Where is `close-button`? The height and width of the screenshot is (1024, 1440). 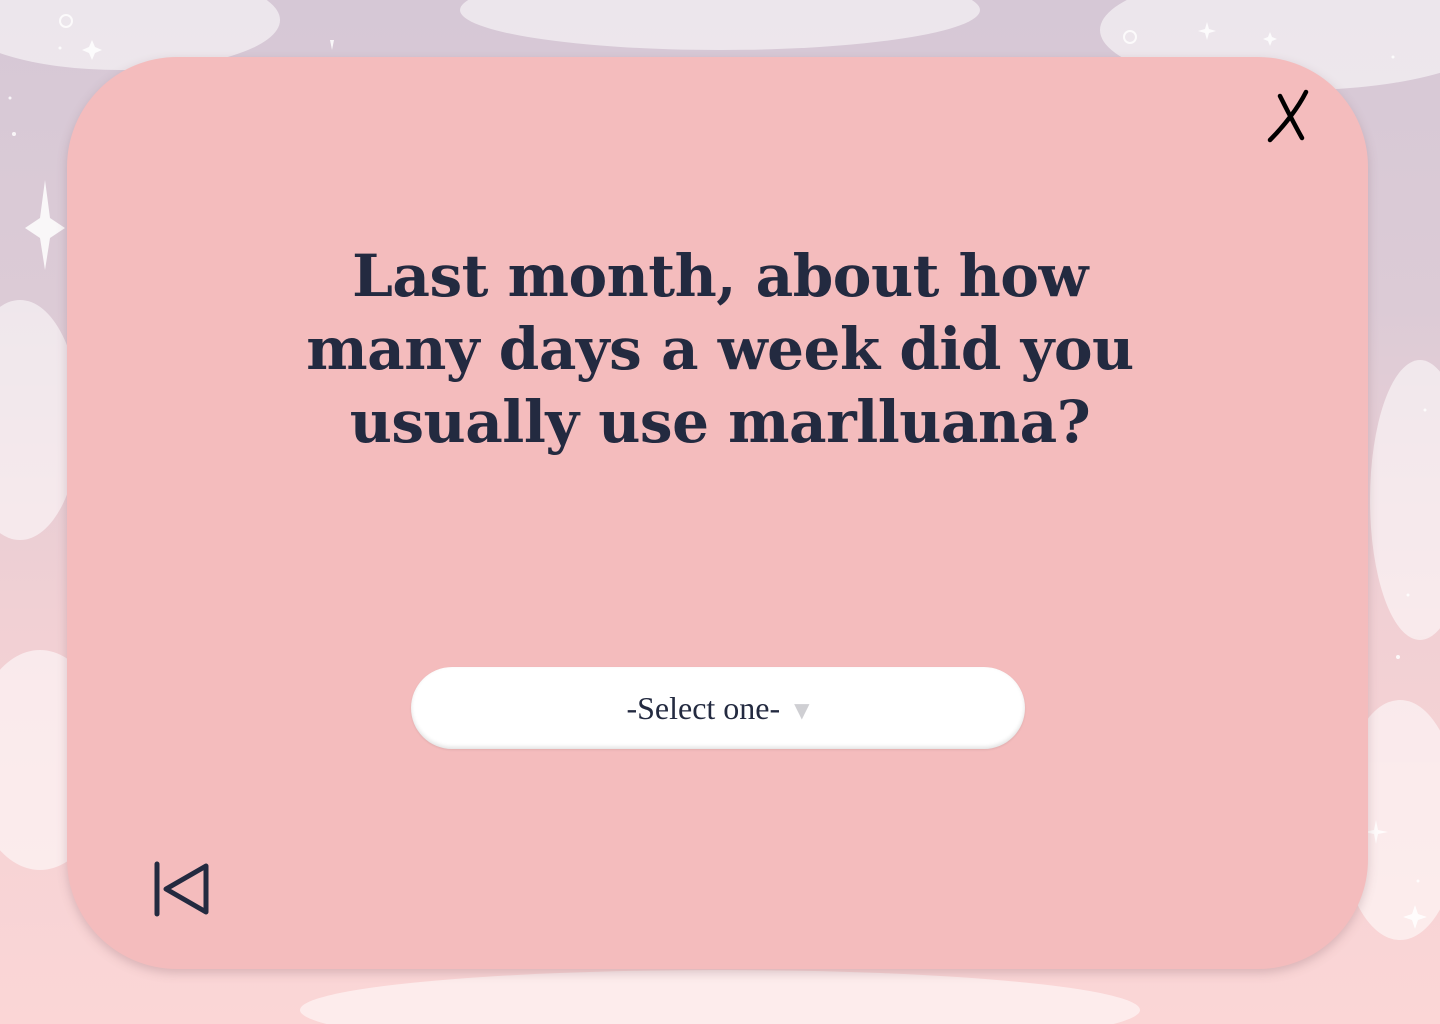 close-button is located at coordinates (1293, 117).